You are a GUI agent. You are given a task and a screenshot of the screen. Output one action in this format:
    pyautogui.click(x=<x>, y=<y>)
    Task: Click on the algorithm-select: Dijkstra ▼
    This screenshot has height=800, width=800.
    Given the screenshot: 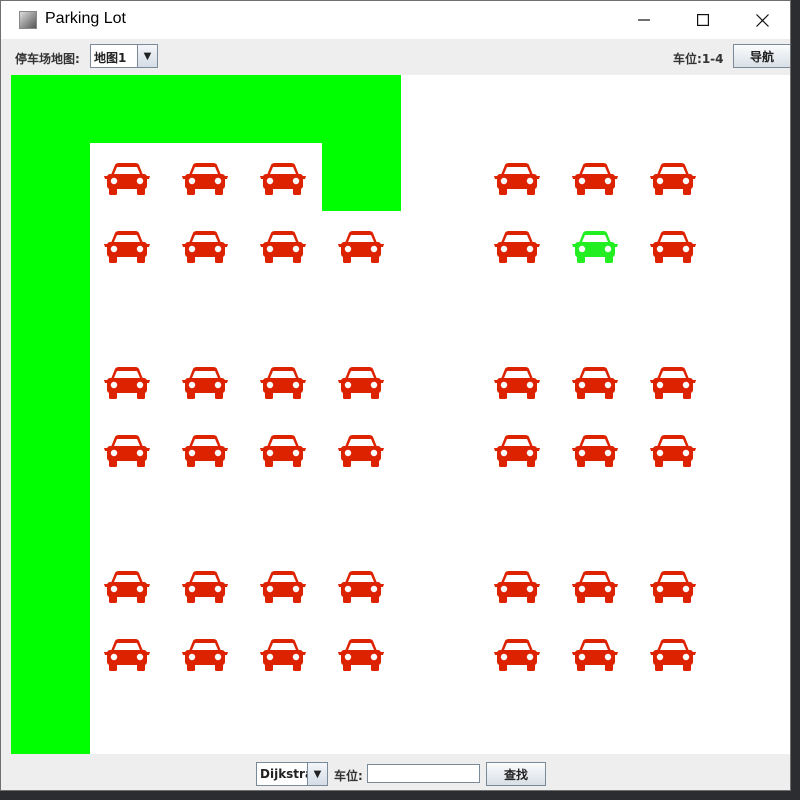 What is the action you would take?
    pyautogui.click(x=292, y=774)
    